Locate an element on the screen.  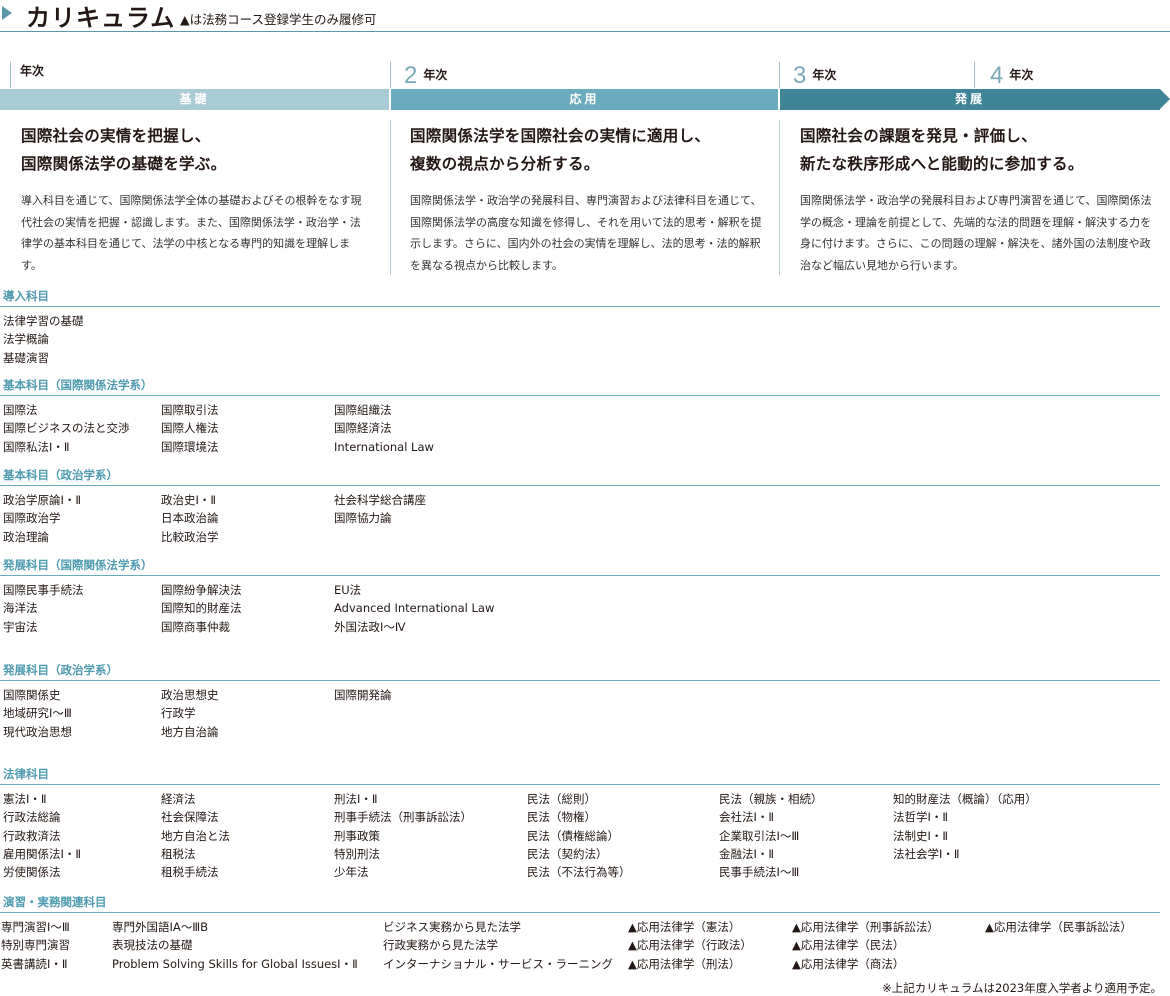
section-header: 基本科目（国際関係法学系） is located at coordinates (580, 386).